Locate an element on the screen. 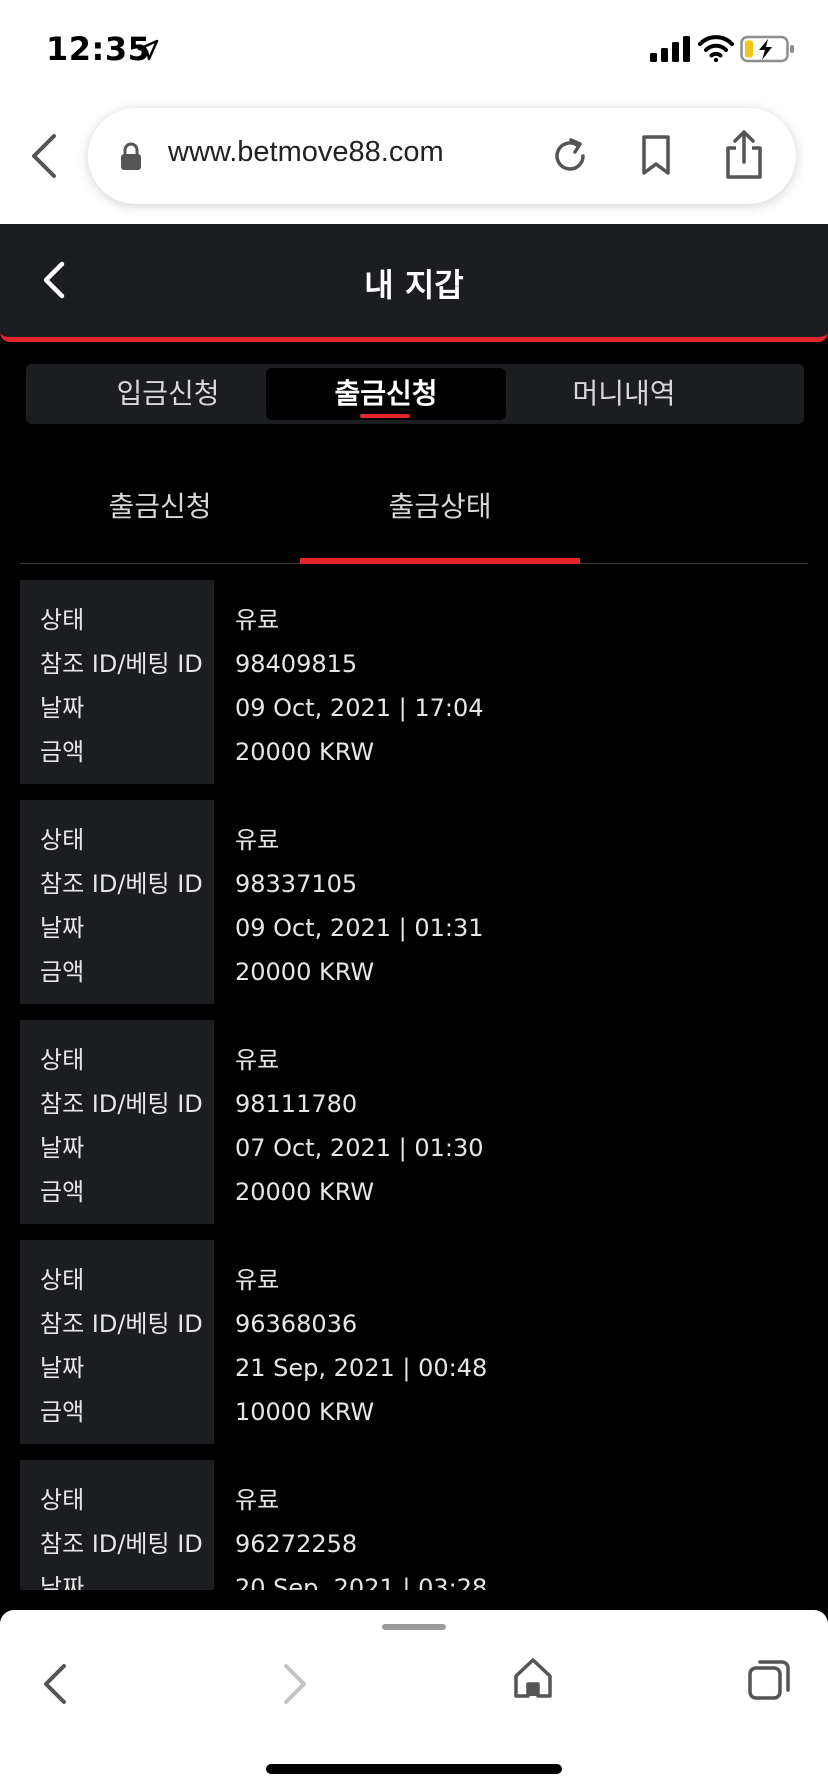 This screenshot has height=1792, width=828. toolbar-grabber is located at coordinates (414, 1627).